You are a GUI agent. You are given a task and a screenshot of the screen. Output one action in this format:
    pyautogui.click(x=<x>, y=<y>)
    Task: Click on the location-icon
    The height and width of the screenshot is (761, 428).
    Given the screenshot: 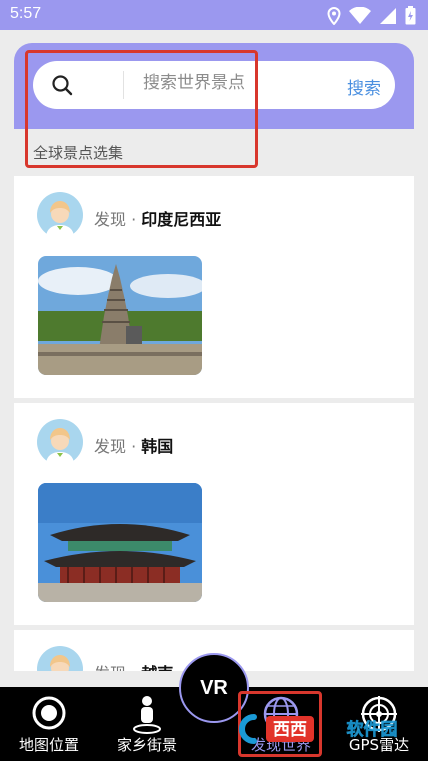 What is the action you would take?
    pyautogui.click(x=334, y=15)
    